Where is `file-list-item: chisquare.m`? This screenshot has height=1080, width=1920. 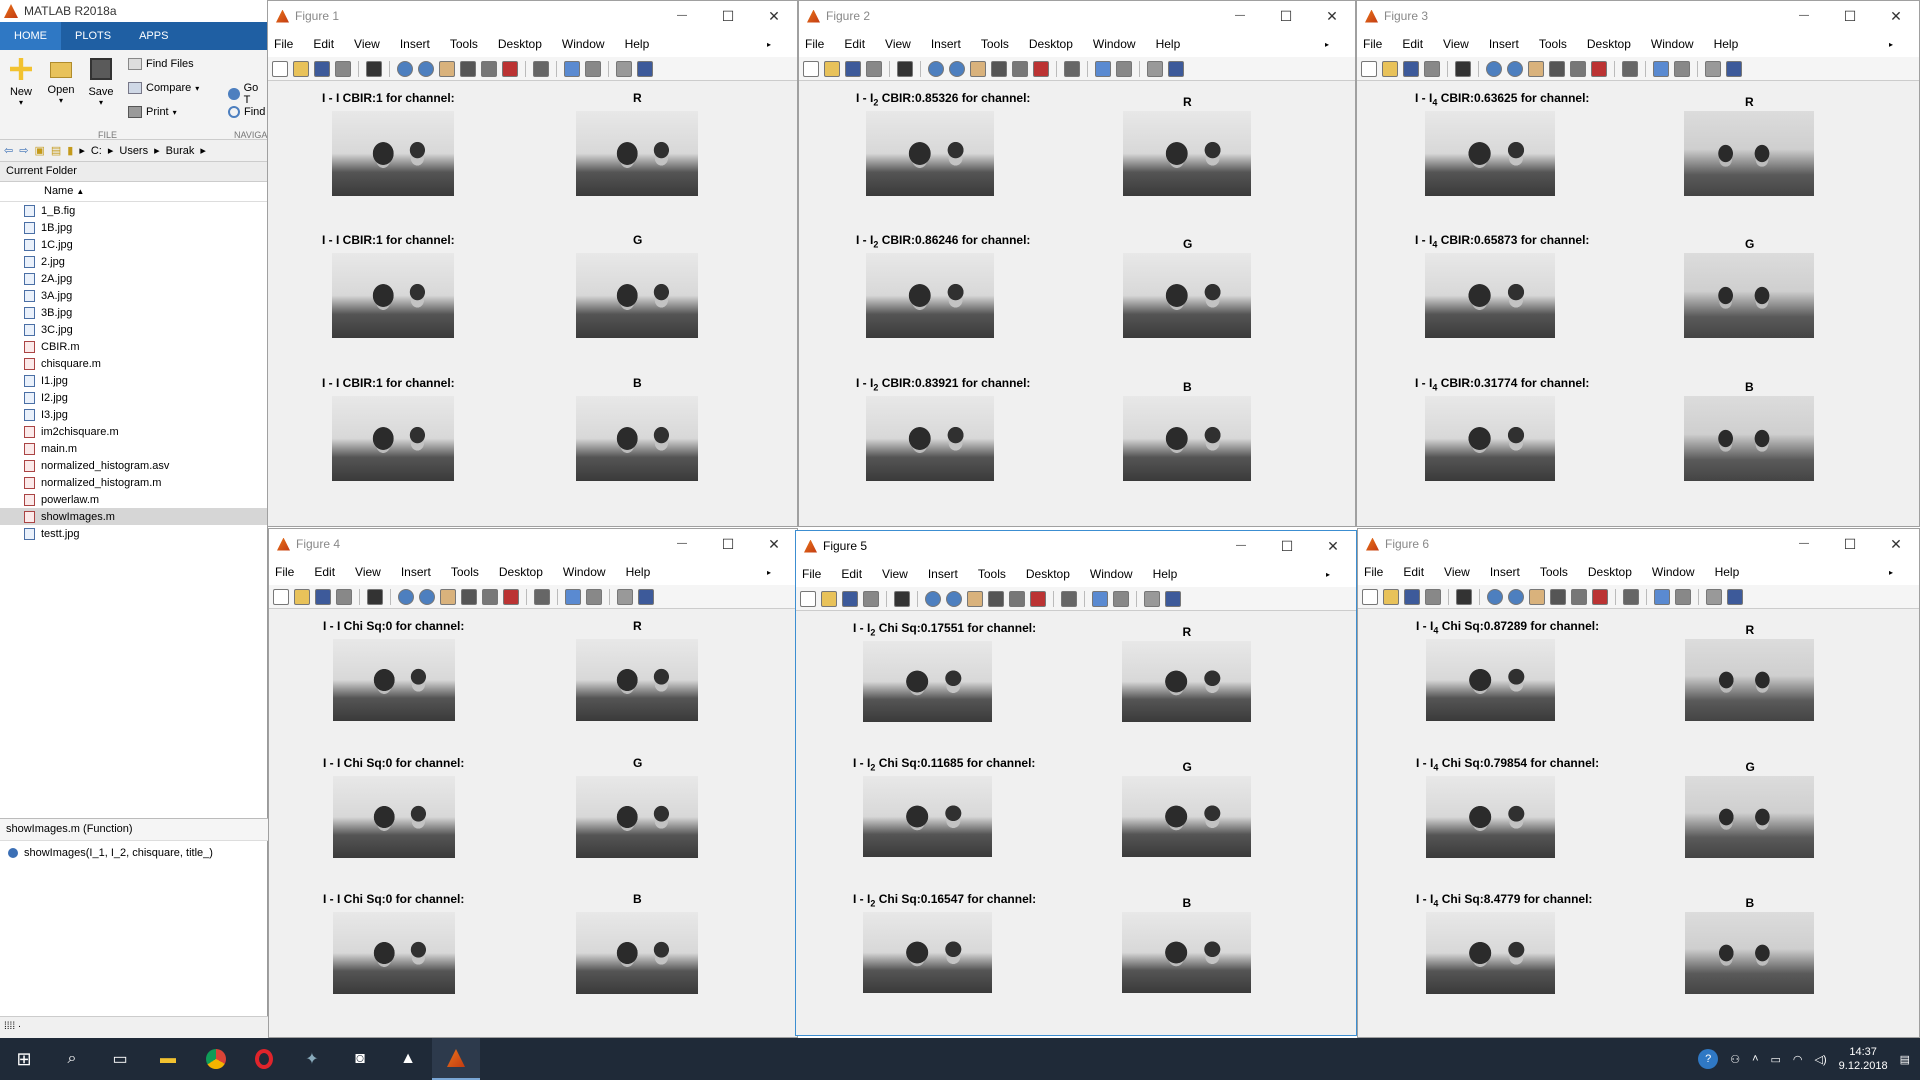
file-list-item: chisquare.m is located at coordinates (133, 363).